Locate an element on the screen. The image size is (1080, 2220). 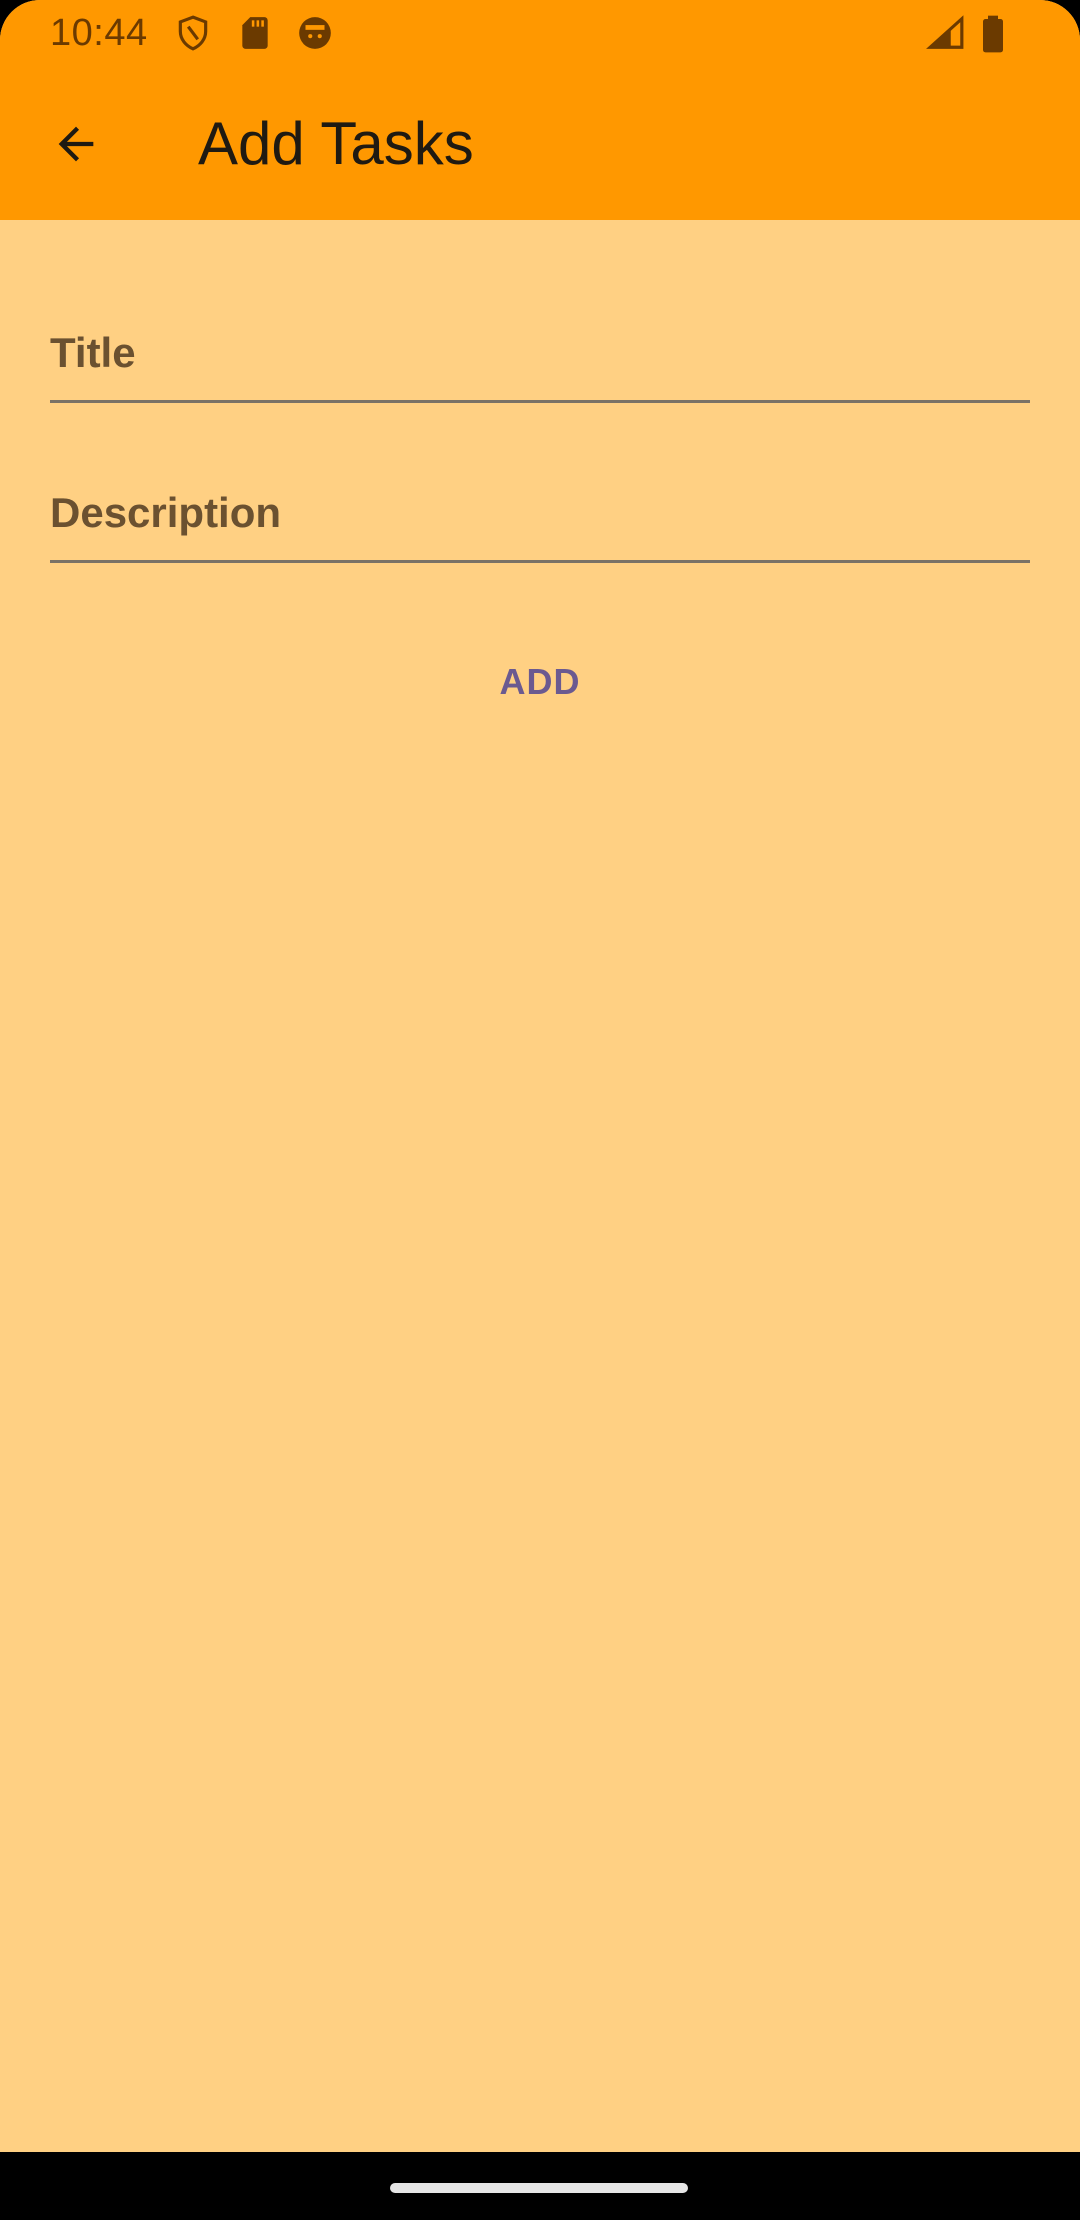
navigation-bar is located at coordinates (540, 2186).